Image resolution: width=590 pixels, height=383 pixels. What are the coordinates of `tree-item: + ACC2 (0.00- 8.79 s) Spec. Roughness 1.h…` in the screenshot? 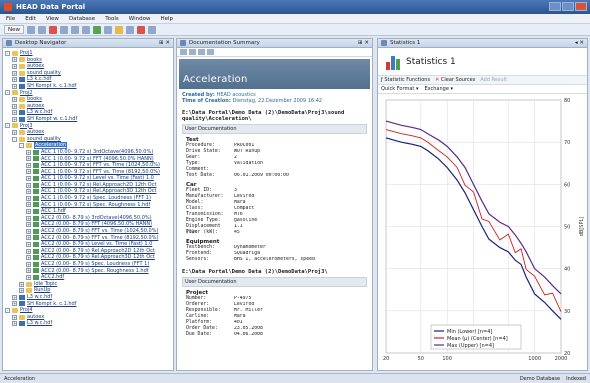 It's located at (88, 271).